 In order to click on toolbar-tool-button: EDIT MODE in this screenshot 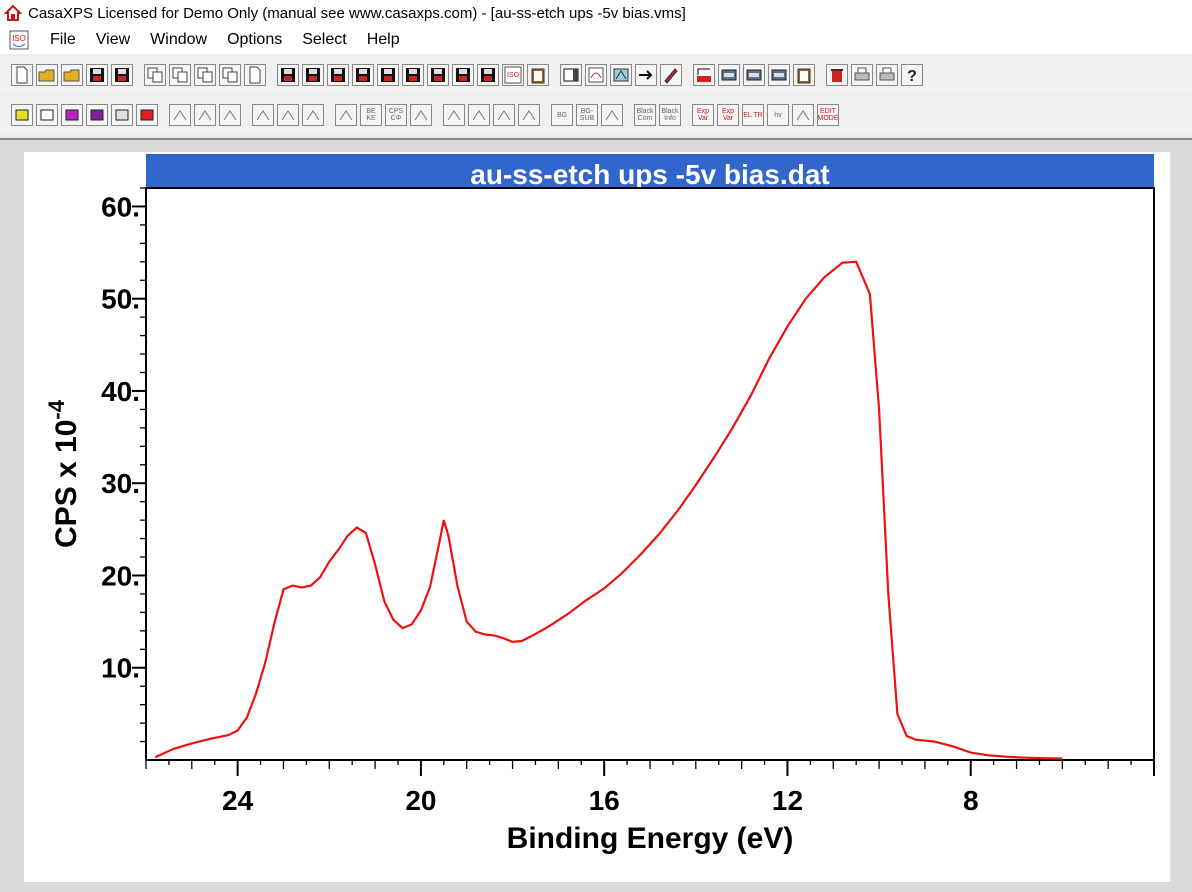, I will do `click(828, 115)`.